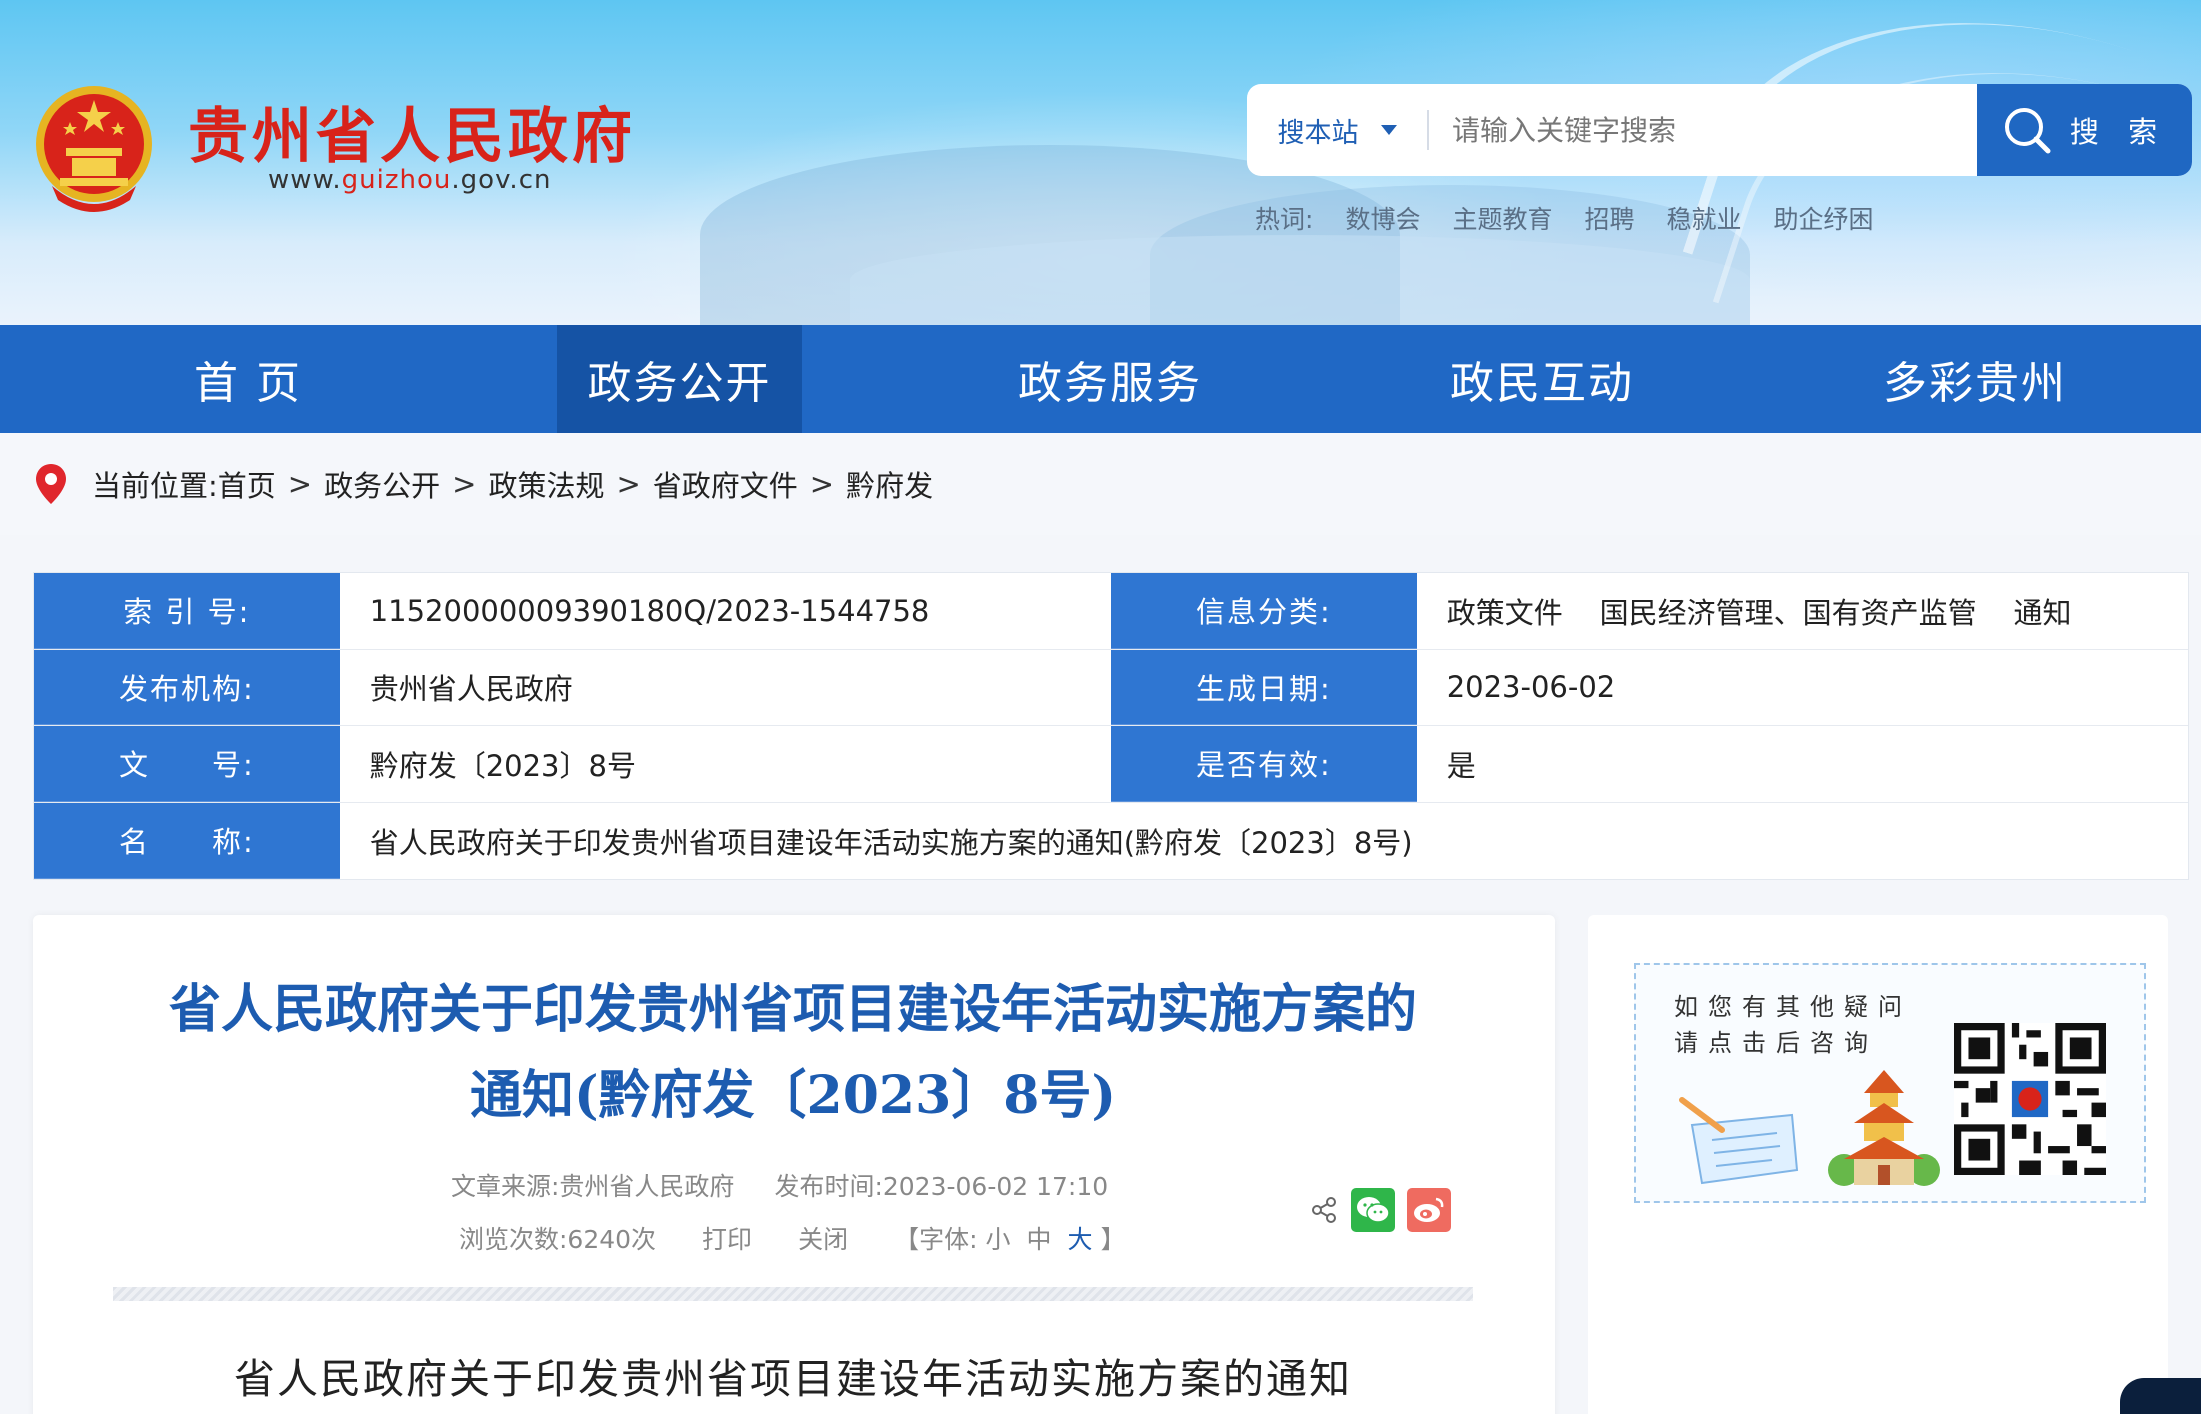 Image resolution: width=2201 pixels, height=1414 pixels. What do you see at coordinates (1884, 1128) in the screenshot?
I see `pavilion-illustration-icon` at bounding box center [1884, 1128].